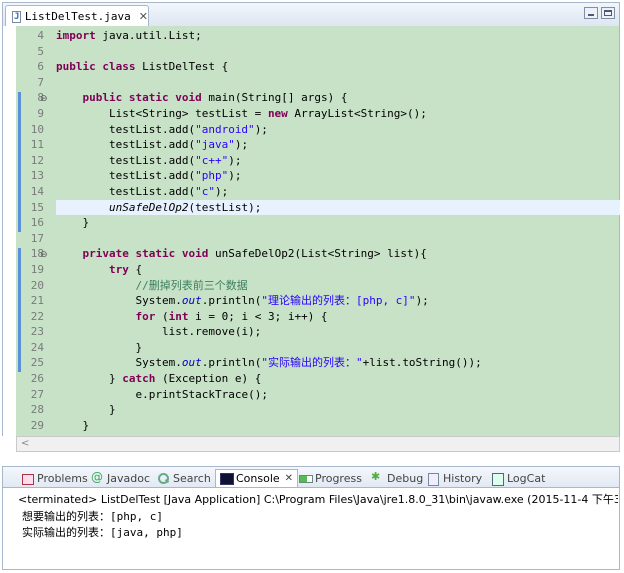  What do you see at coordinates (377, 477) in the screenshot?
I see `debug-icon` at bounding box center [377, 477].